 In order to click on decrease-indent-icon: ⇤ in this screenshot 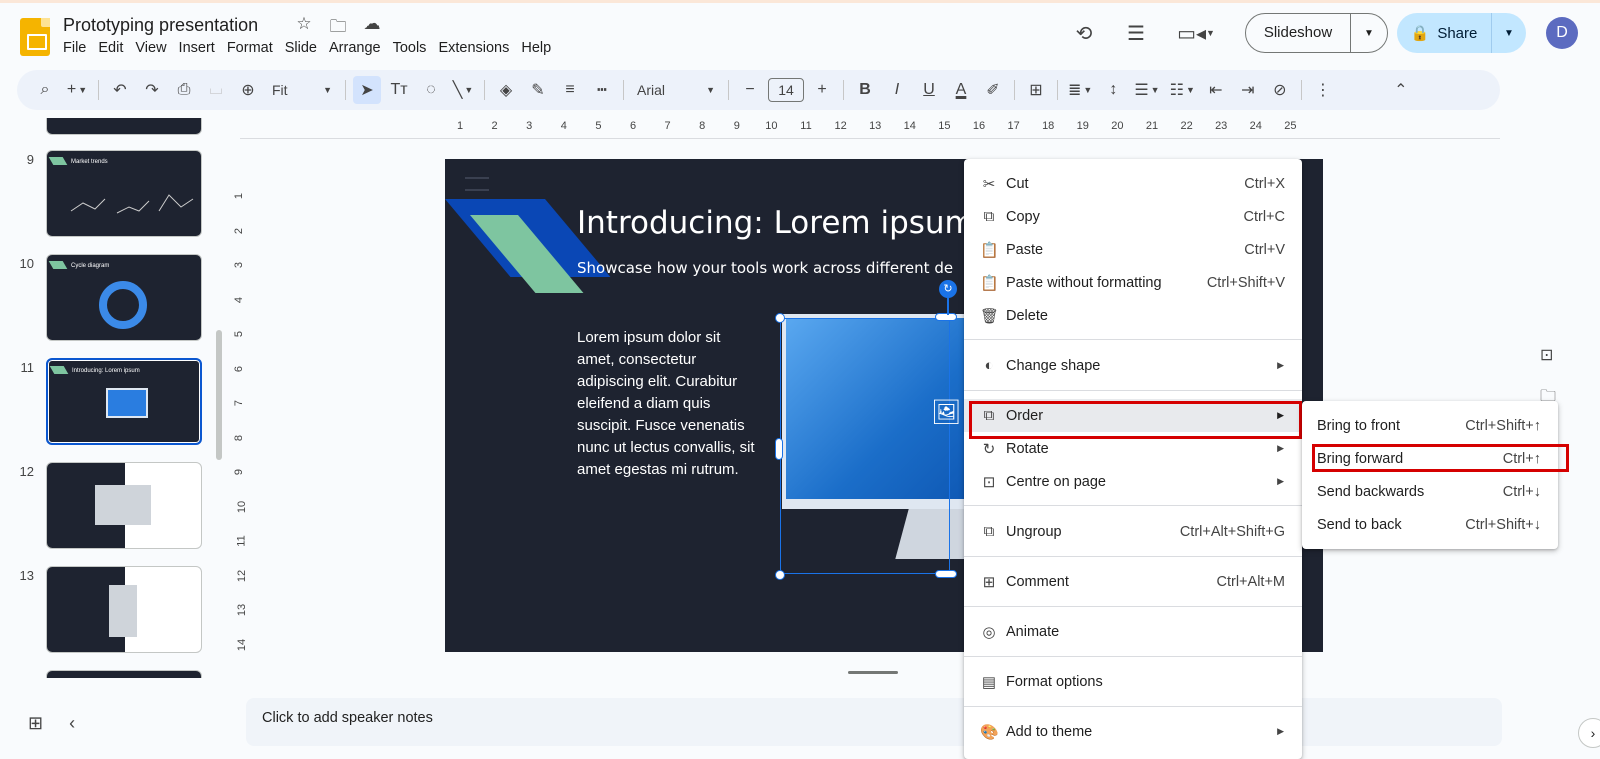, I will do `click(1216, 90)`.